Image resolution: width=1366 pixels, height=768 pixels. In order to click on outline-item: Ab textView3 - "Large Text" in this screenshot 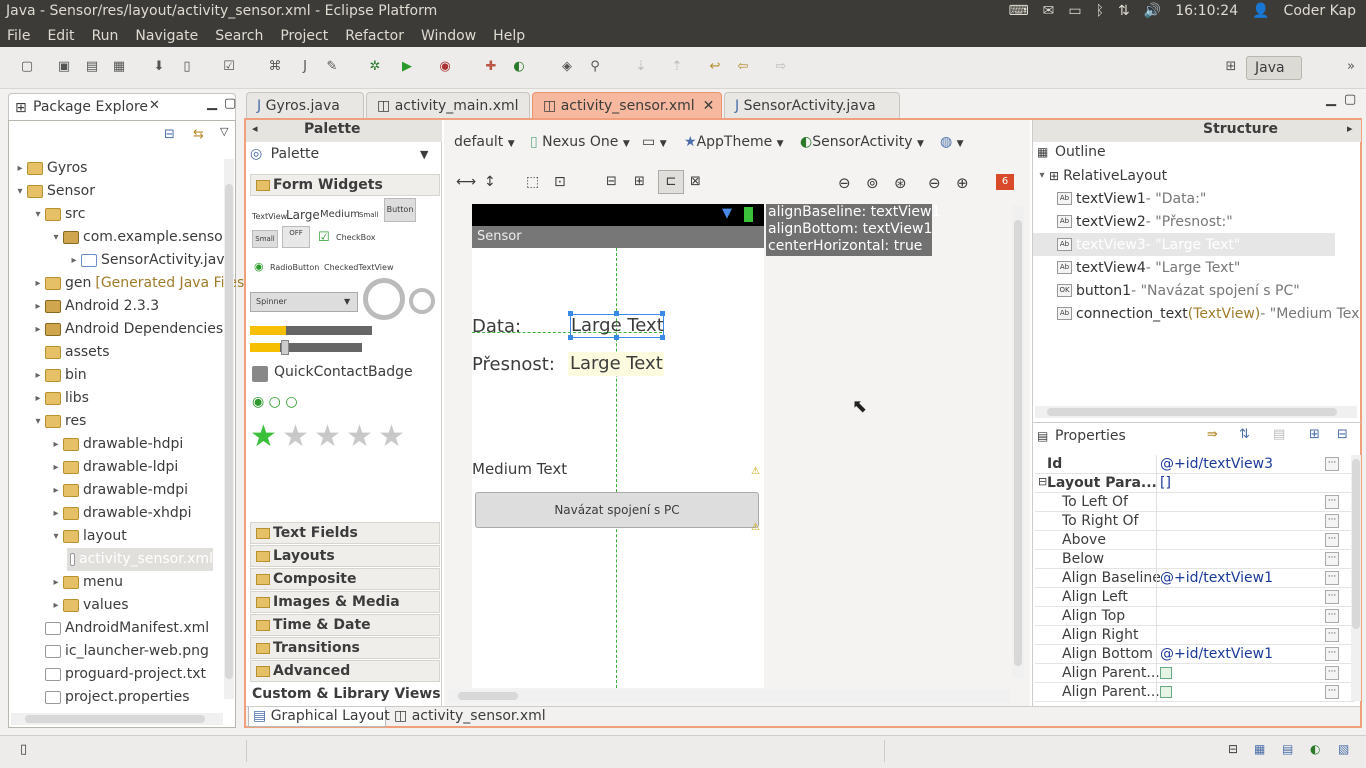, I will do `click(1184, 244)`.